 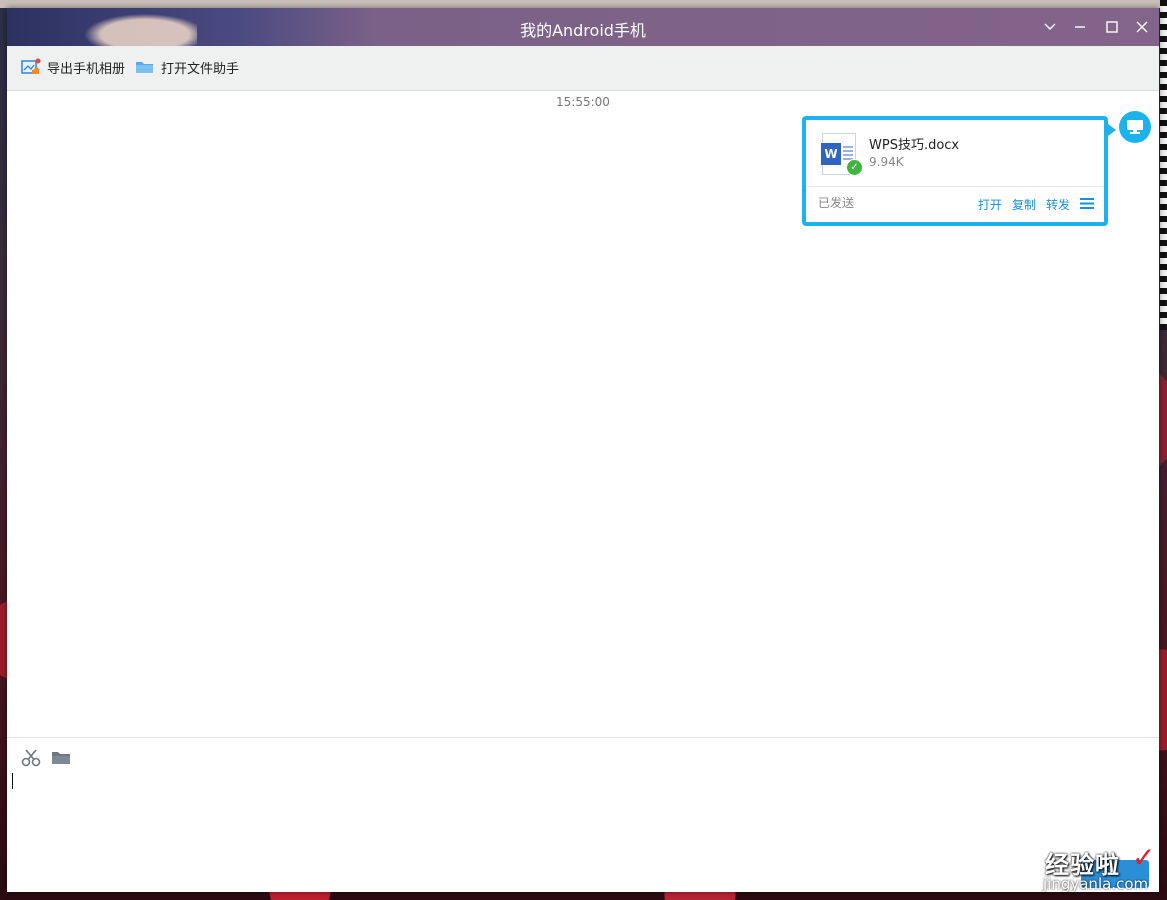 I want to click on dropdown-icon, so click(x=1050, y=27).